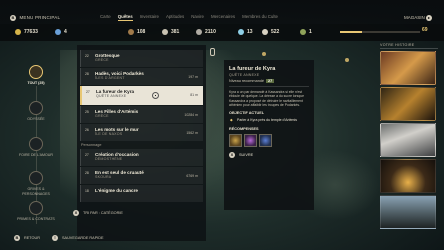  What do you see at coordinates (35, 18) in the screenshot?
I see `main-menu-button: B MENU PRINCIPAL` at bounding box center [35, 18].